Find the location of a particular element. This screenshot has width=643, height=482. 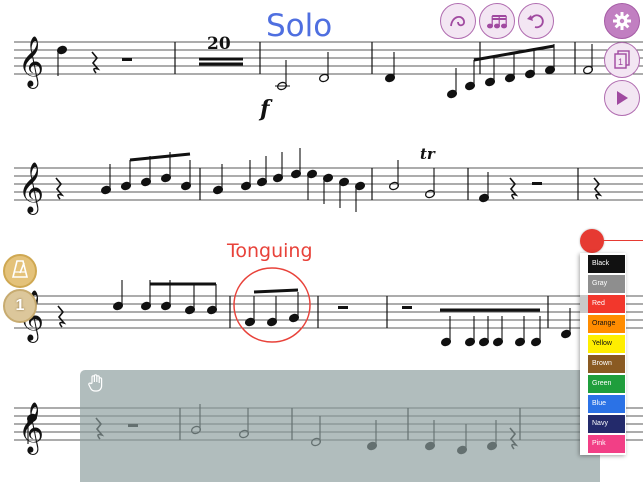

color-swatch-black: Black is located at coordinates (606, 264).